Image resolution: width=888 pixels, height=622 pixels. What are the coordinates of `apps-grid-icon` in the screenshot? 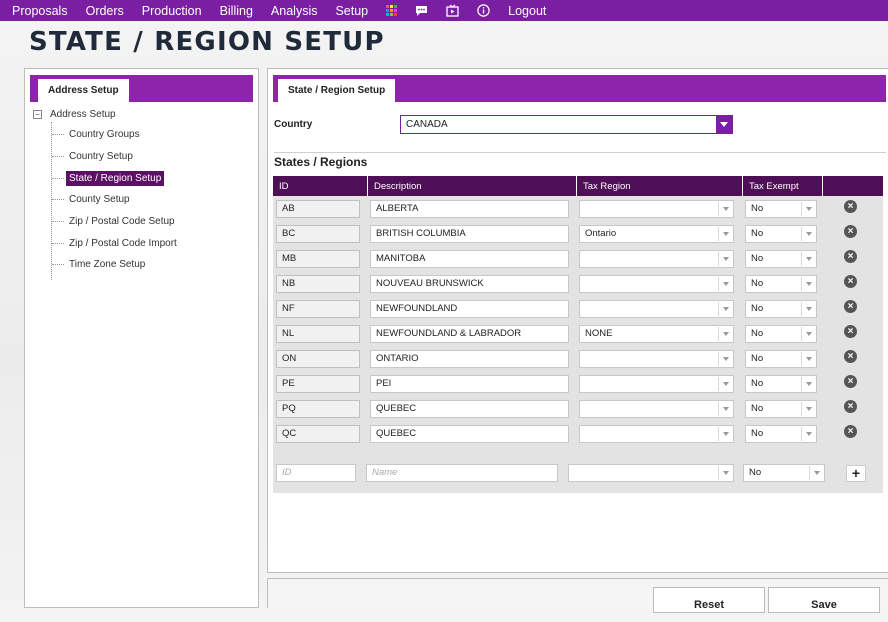 It's located at (392, 10).